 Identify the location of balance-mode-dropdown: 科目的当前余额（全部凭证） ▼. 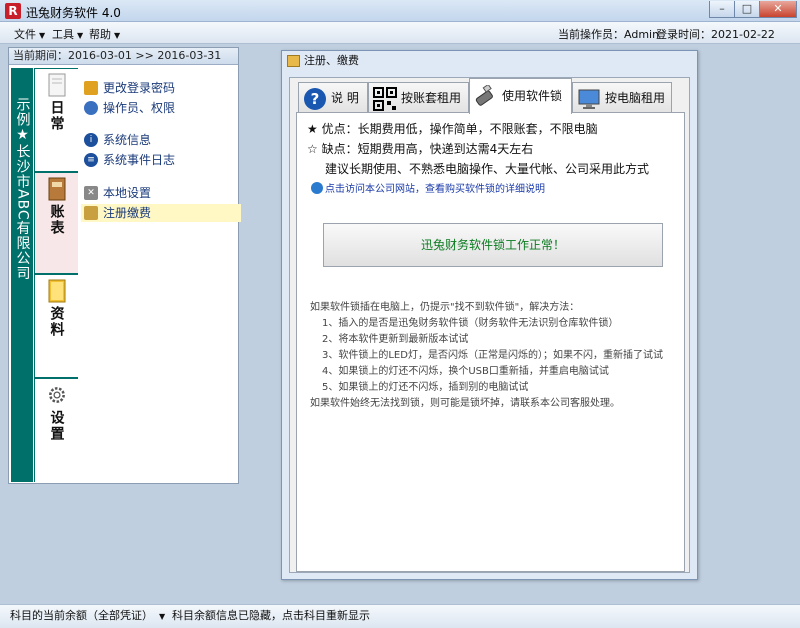
(87, 616).